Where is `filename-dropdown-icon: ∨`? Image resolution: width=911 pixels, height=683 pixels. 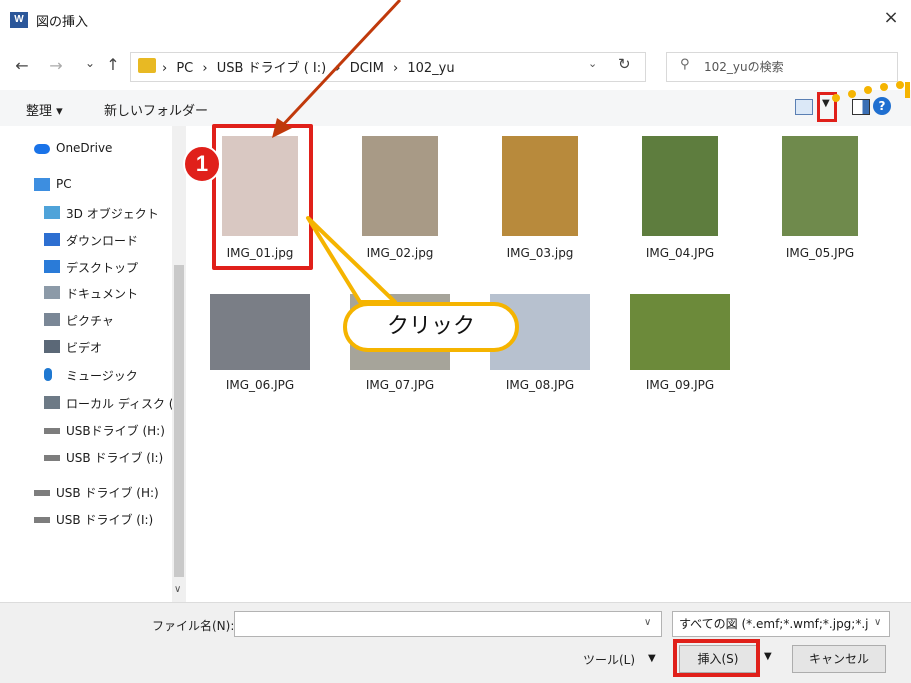 filename-dropdown-icon: ∨ is located at coordinates (647, 622).